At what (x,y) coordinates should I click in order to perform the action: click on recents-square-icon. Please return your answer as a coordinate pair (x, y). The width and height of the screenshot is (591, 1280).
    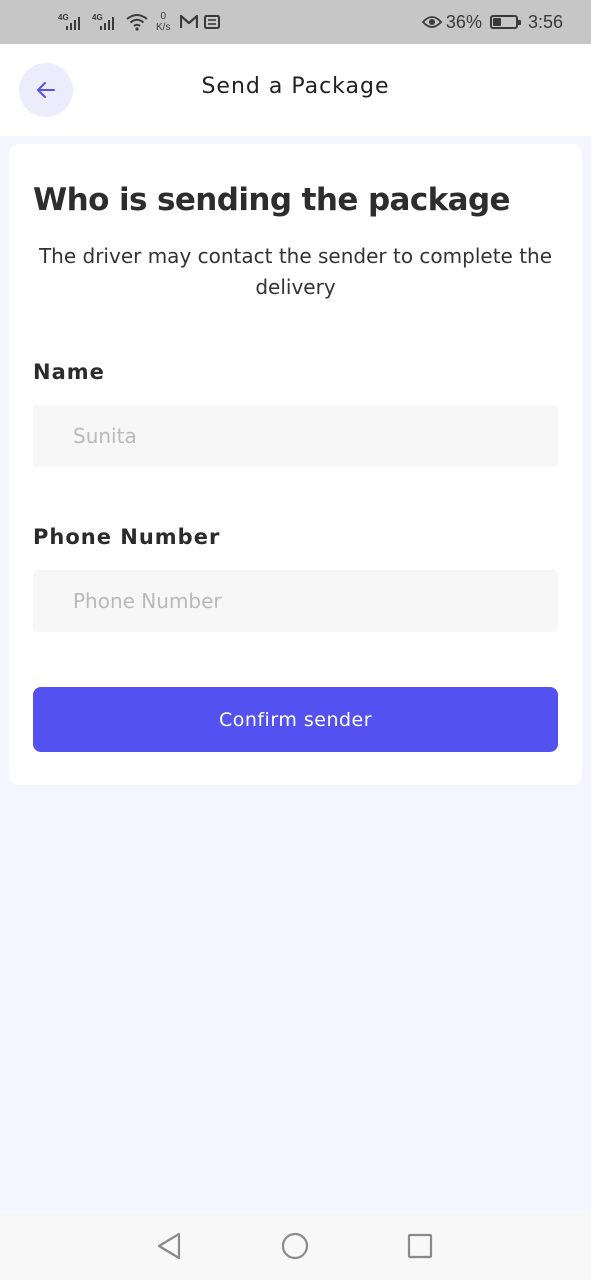
    Looking at the image, I should click on (420, 1246).